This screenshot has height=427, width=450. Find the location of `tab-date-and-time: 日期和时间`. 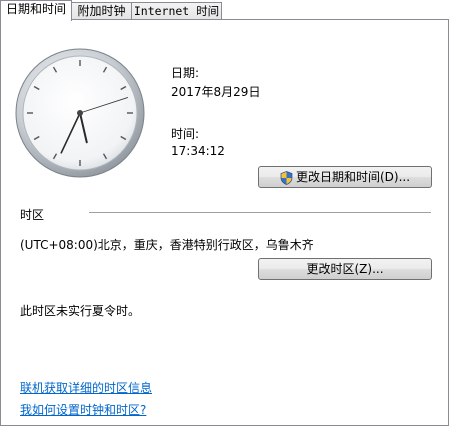

tab-date-and-time: 日期和时间 is located at coordinates (36, 10).